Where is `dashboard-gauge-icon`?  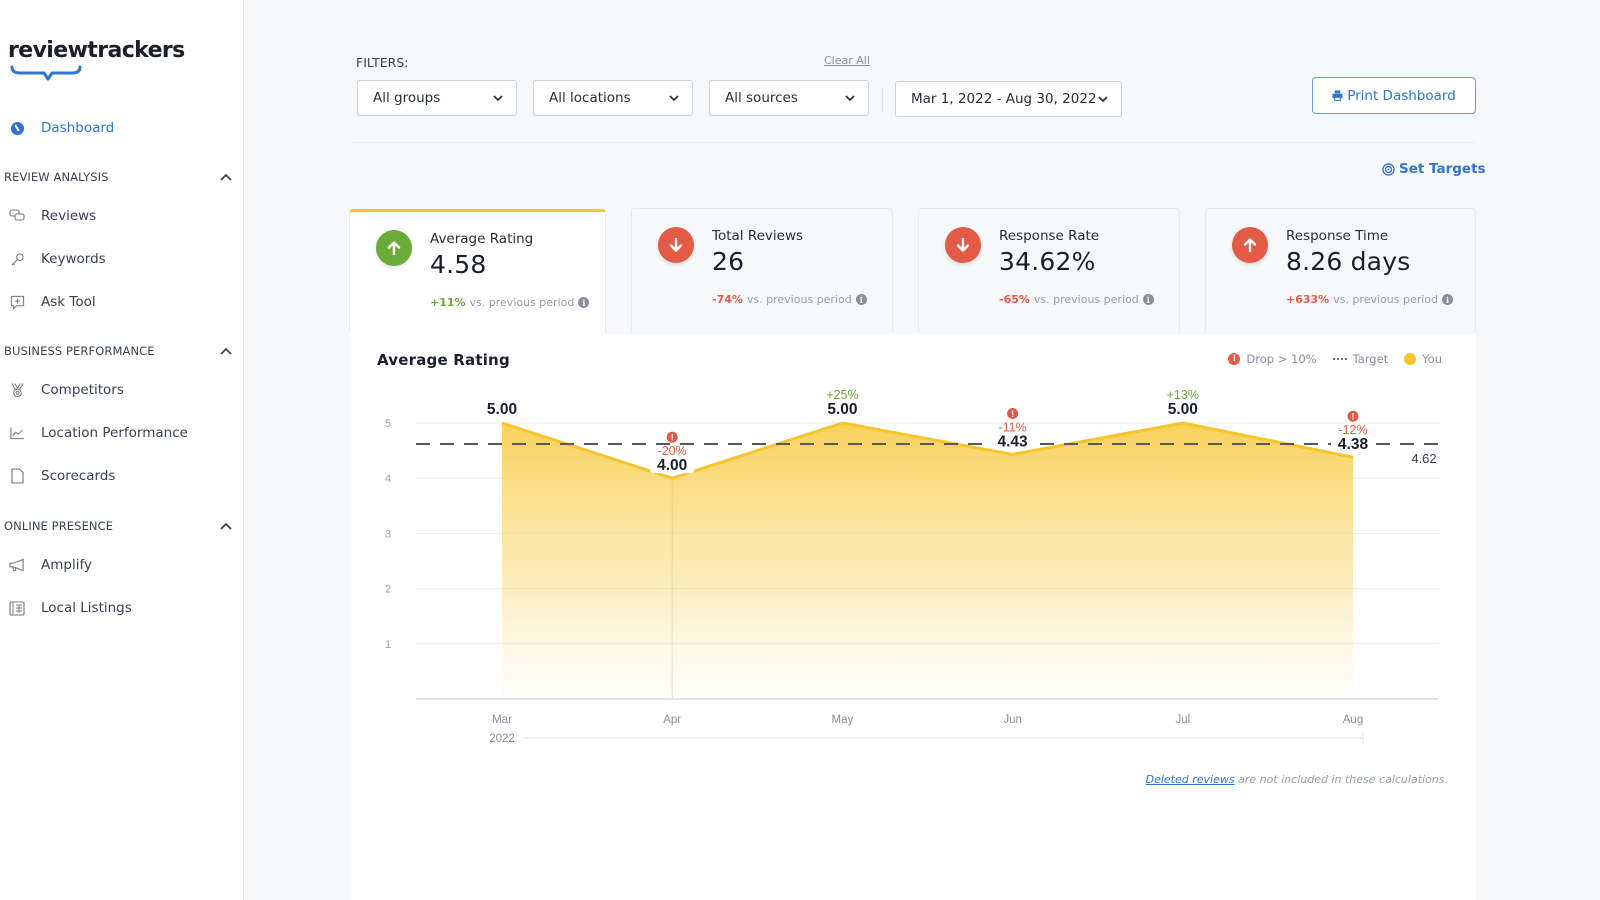
dashboard-gauge-icon is located at coordinates (17, 128).